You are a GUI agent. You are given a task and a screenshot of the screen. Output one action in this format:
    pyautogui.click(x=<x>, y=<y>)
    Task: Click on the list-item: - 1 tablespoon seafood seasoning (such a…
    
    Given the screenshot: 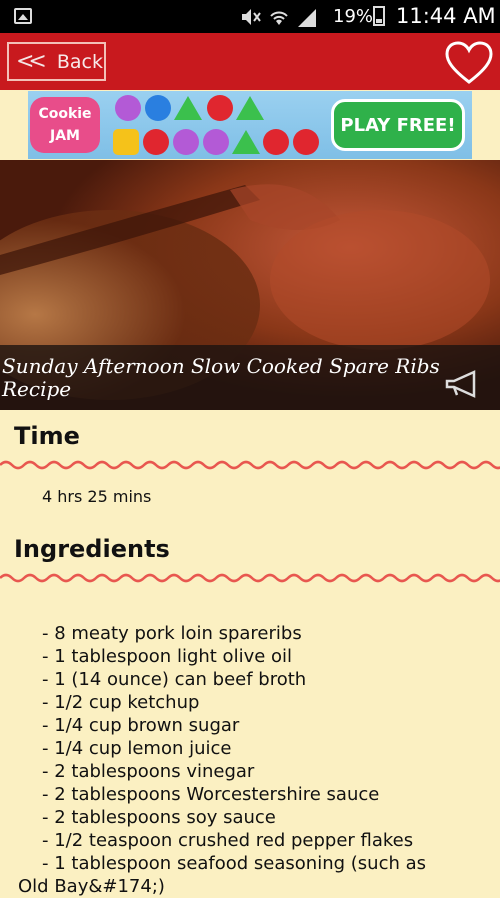 What is the action you would take?
    pyautogui.click(x=234, y=863)
    